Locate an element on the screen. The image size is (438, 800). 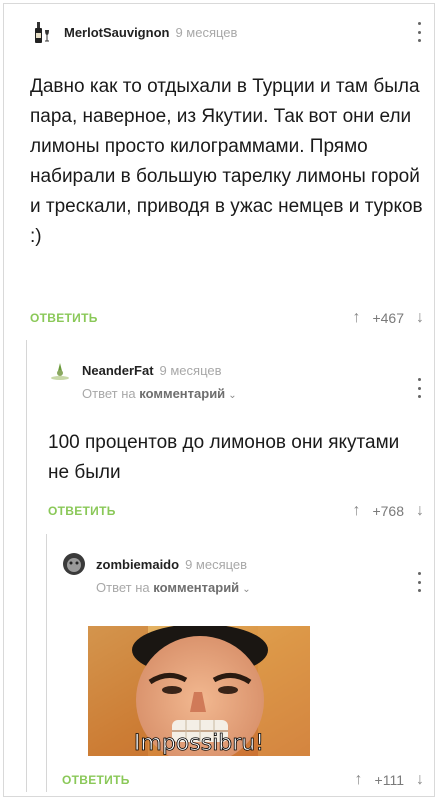
vote-count: +768 is located at coordinates (388, 511).